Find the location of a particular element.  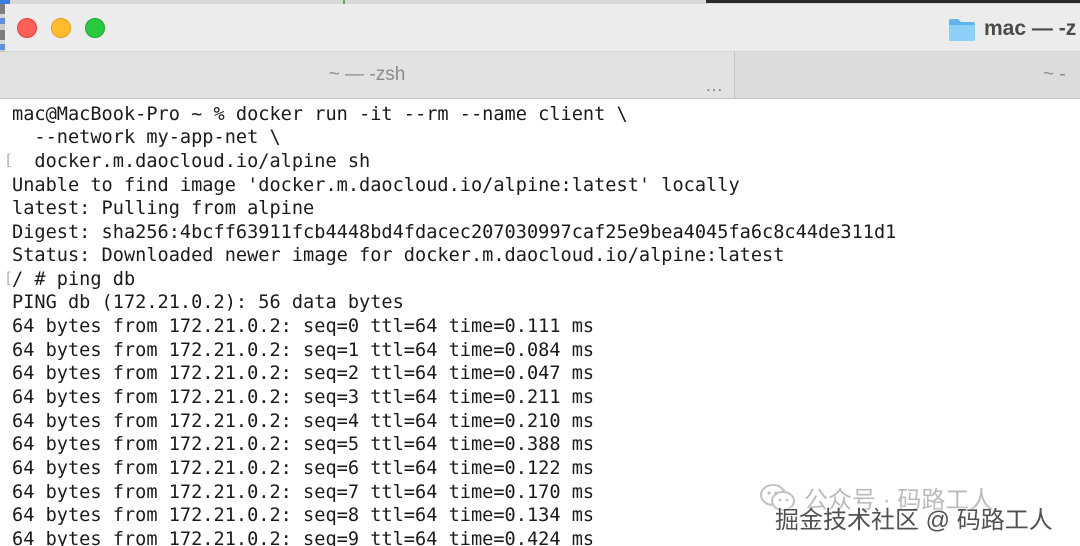

window-title: mac — -z is located at coordinates (1012, 29).